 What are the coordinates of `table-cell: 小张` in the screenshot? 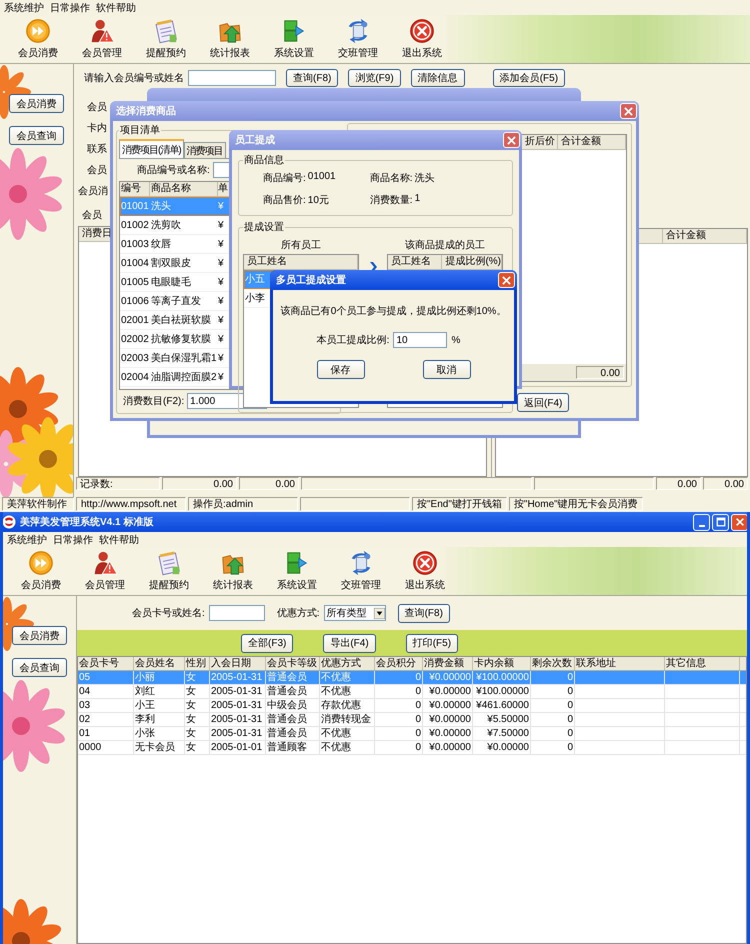 It's located at (159, 733).